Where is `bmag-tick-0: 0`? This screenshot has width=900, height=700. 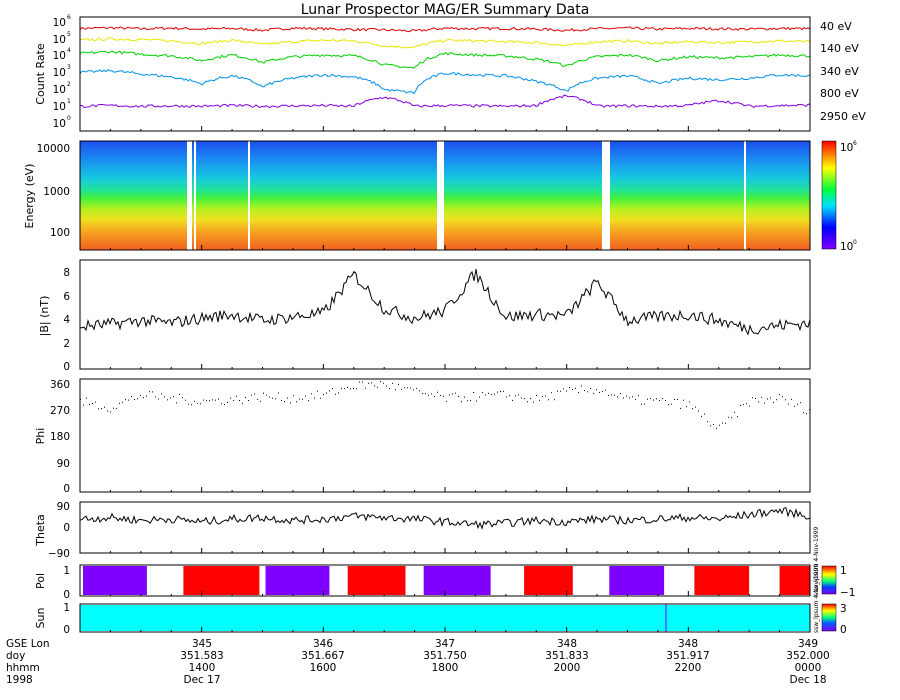
bmag-tick-0: 0 is located at coordinates (66, 367).